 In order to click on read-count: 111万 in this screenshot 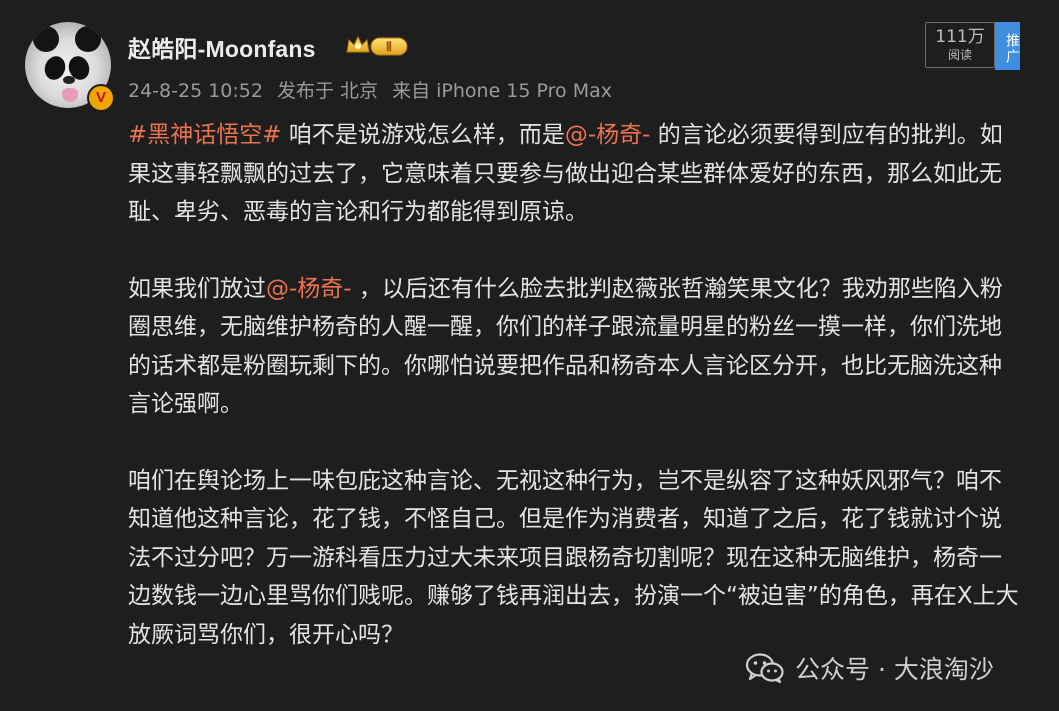, I will do `click(960, 37)`.